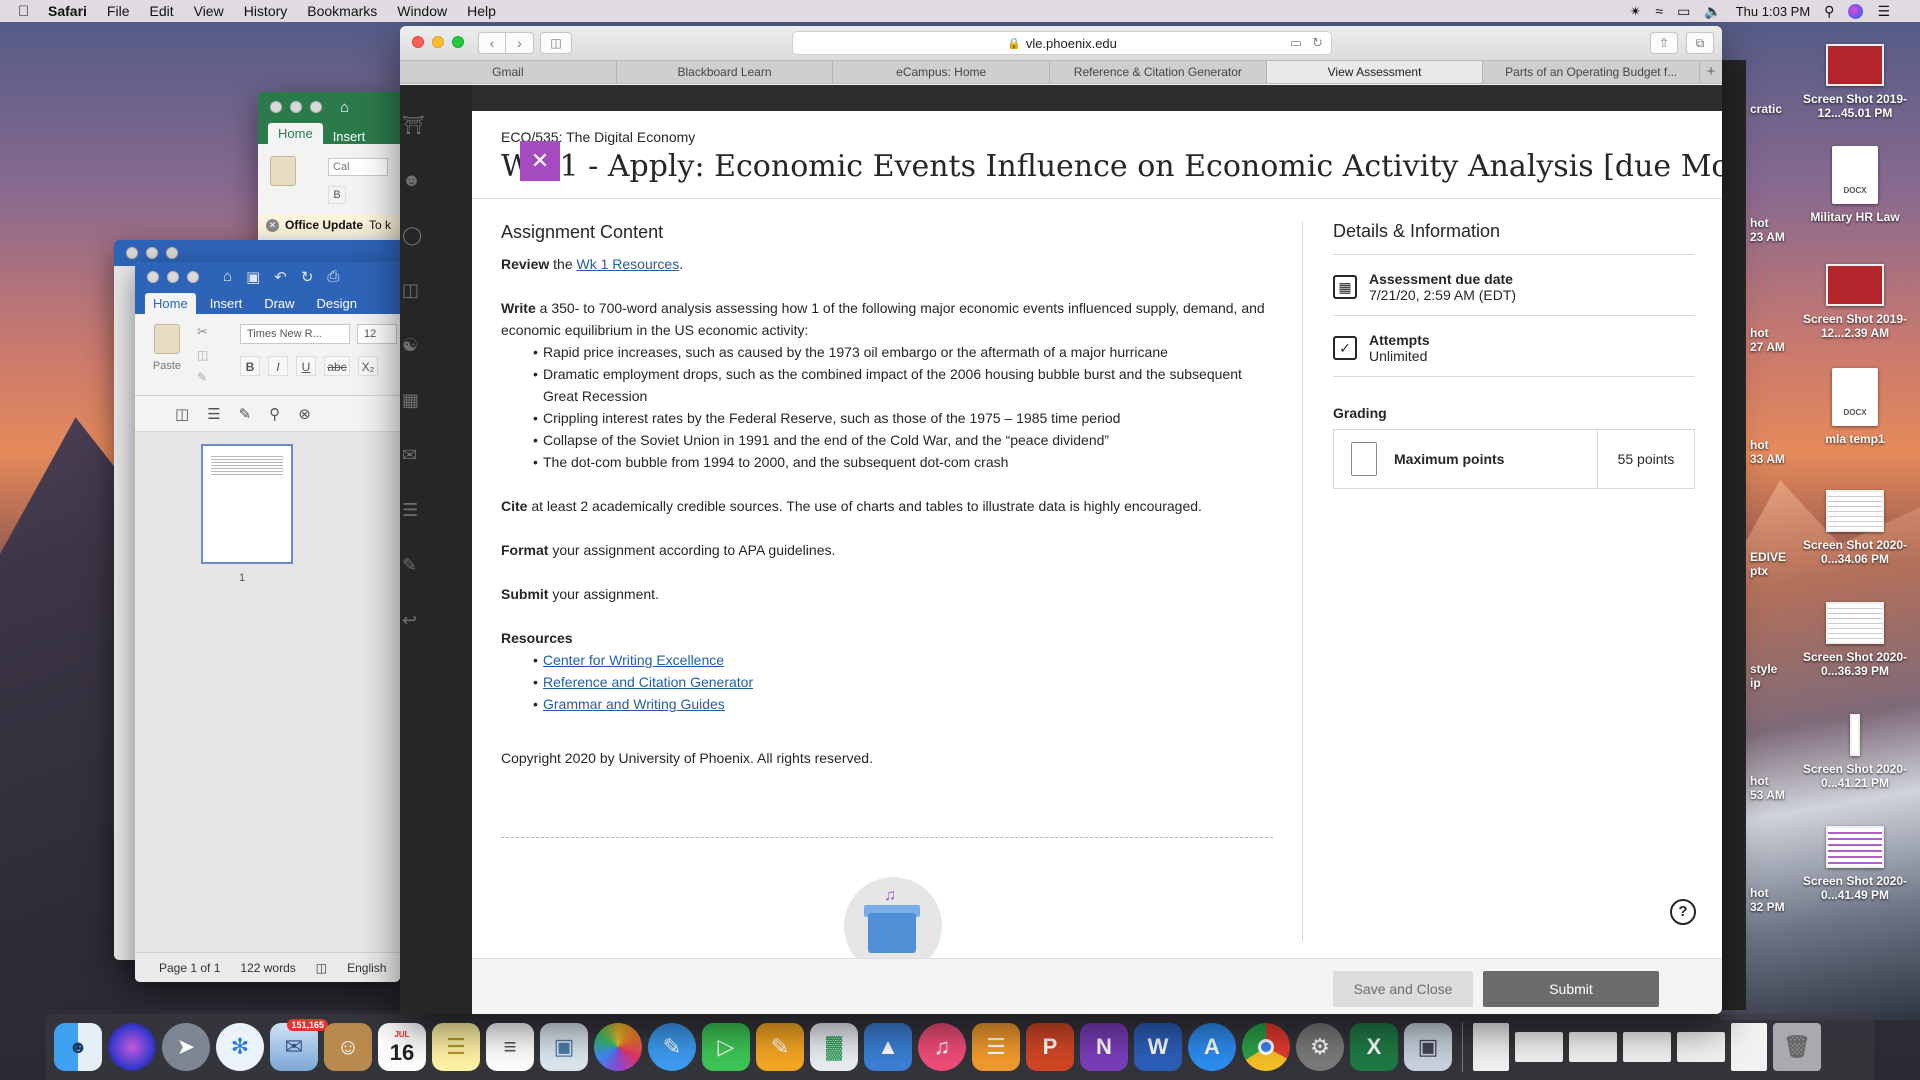 This screenshot has width=1920, height=1080. What do you see at coordinates (118, 11) in the screenshot?
I see `menu-file: File` at bounding box center [118, 11].